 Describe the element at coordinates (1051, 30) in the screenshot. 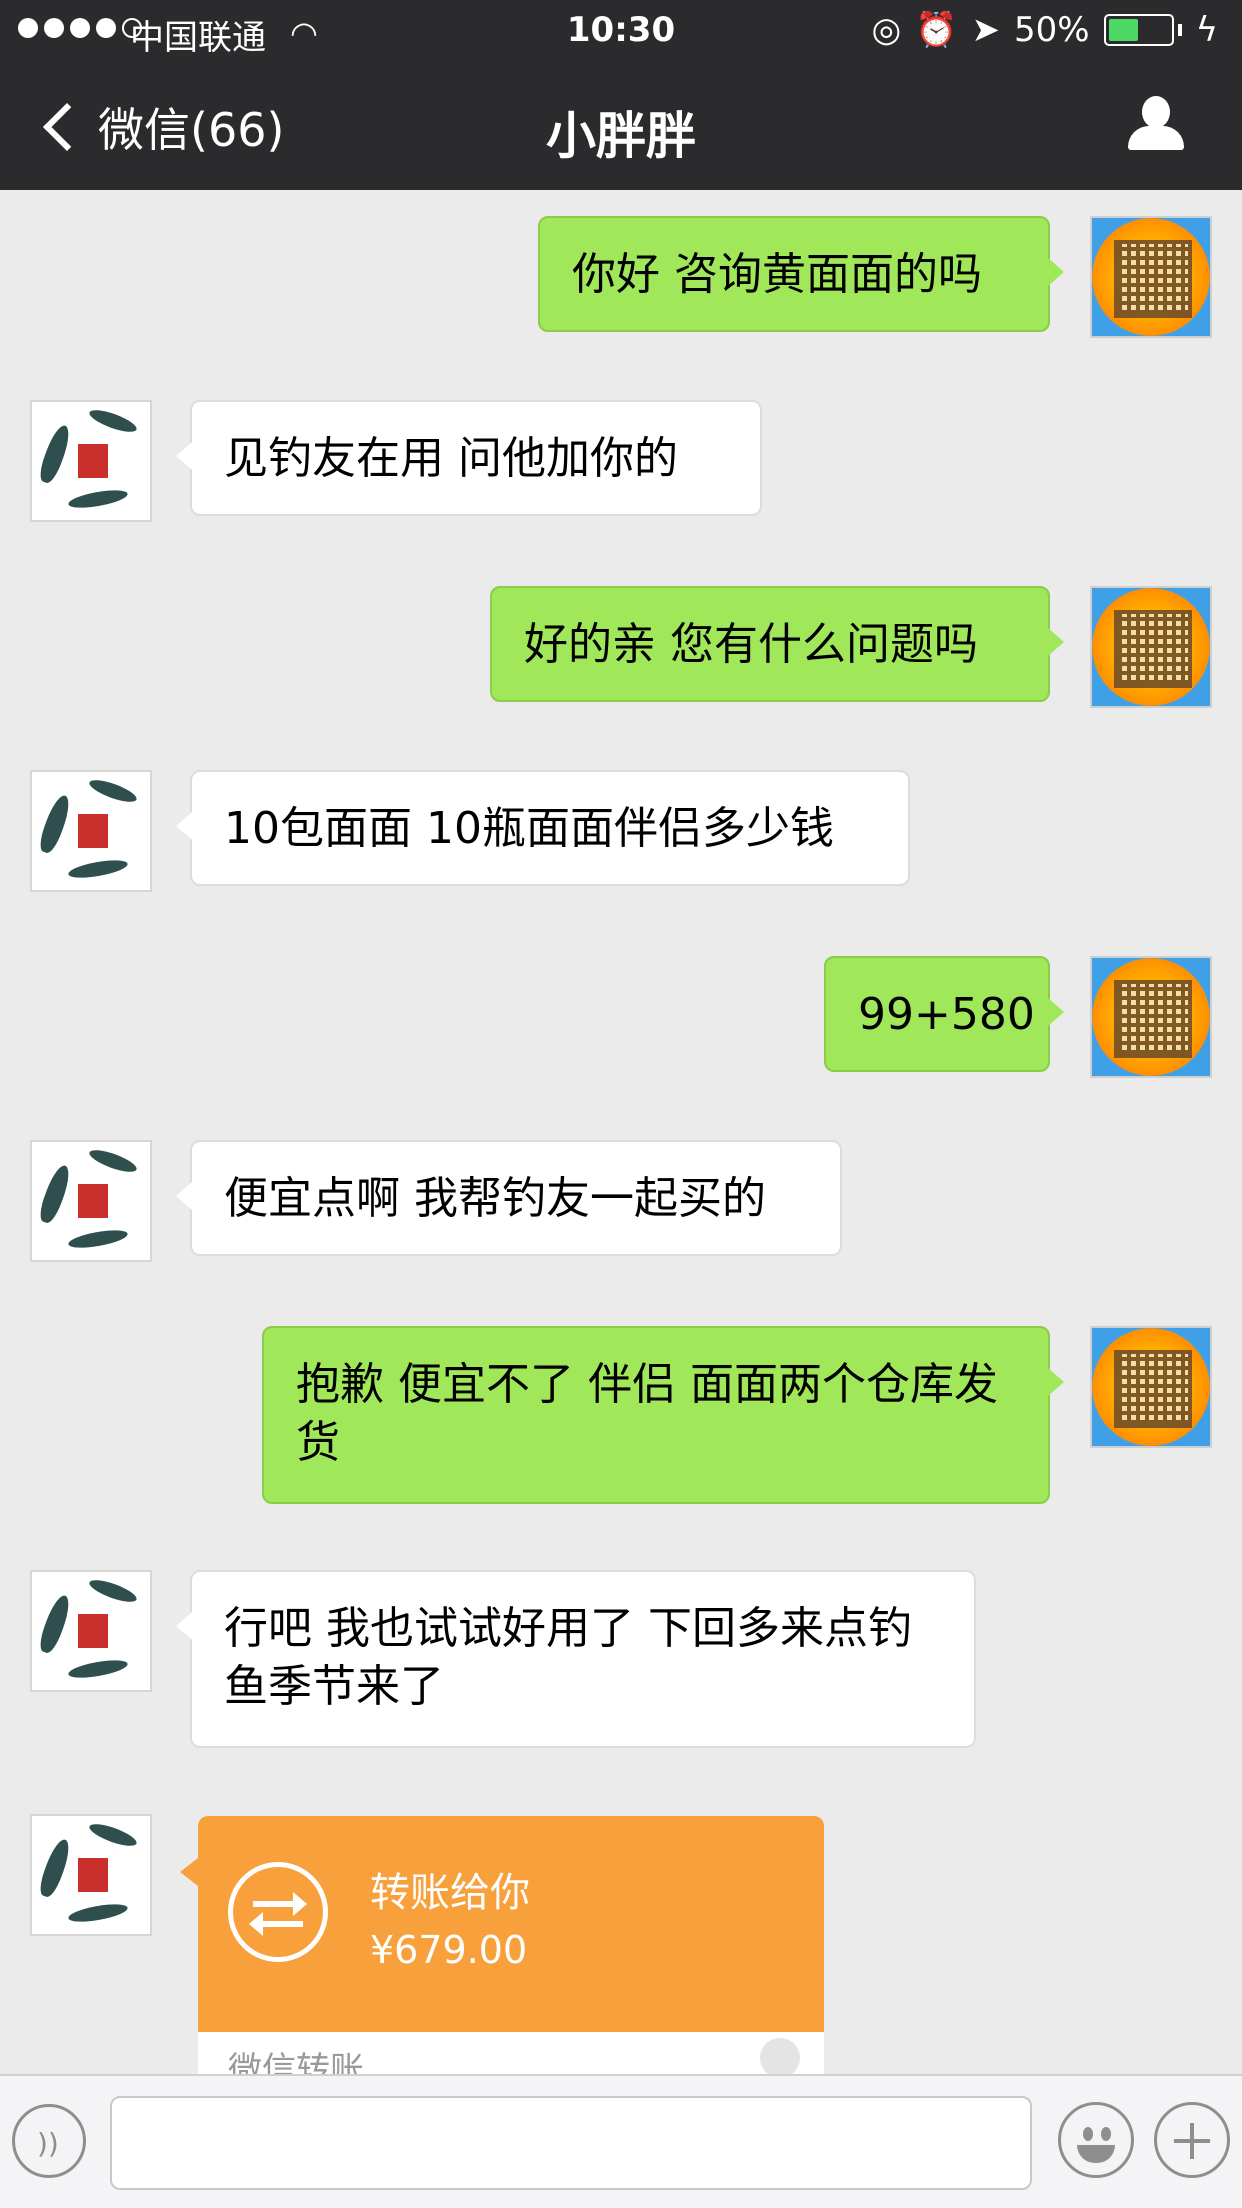

I see `battery-percent: 50%` at that location.